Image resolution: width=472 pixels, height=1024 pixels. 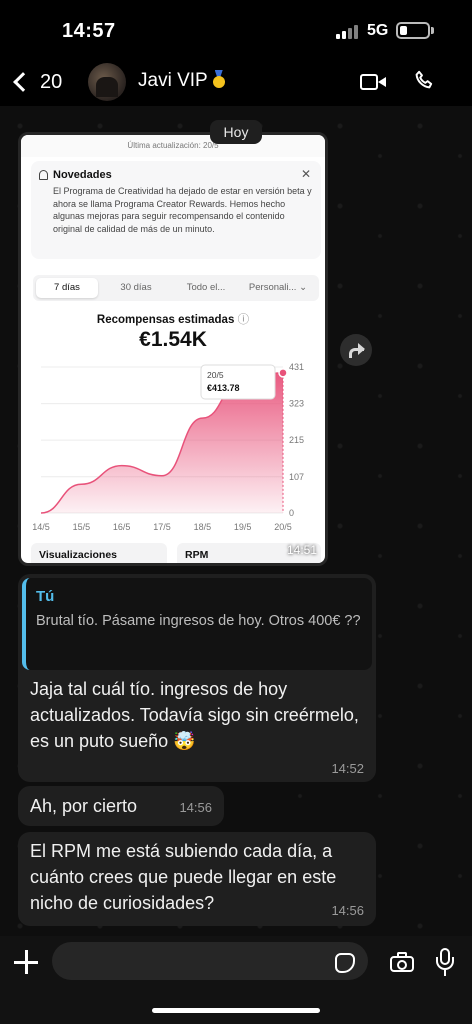 I want to click on avatar, so click(x=107, y=82).